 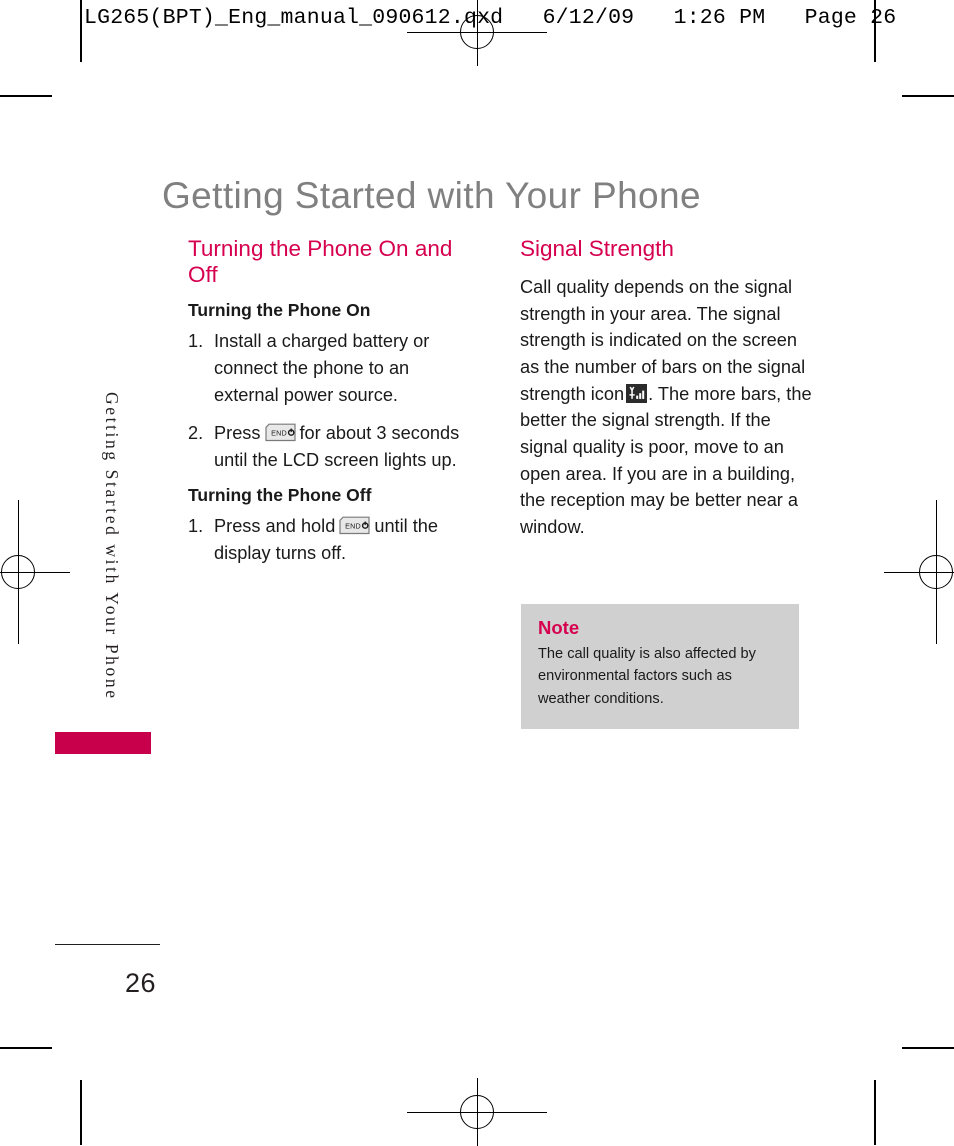 What do you see at coordinates (431, 195) in the screenshot?
I see `page-title: Getting Started with Your Phone` at bounding box center [431, 195].